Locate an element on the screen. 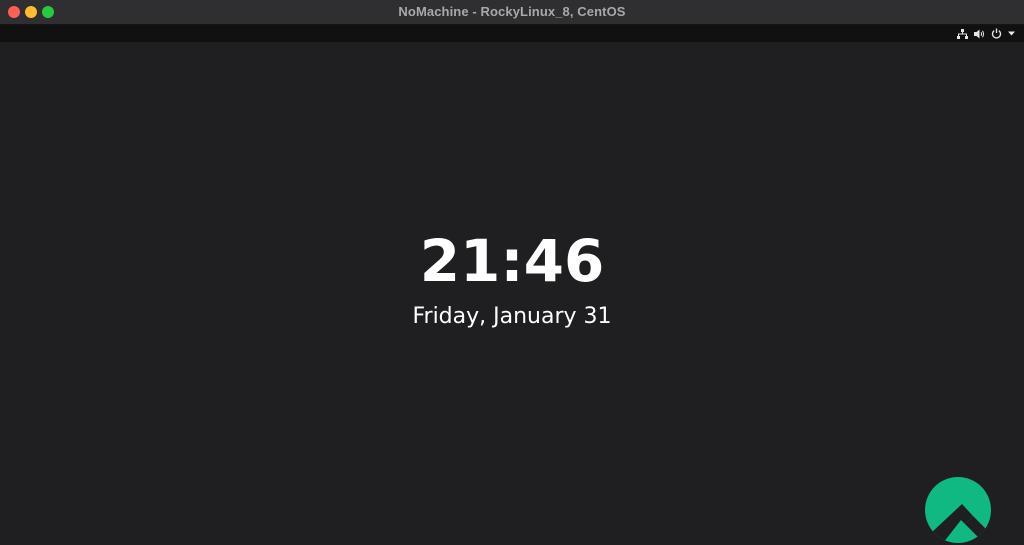 The image size is (1024, 545). clock-time: 21:46 is located at coordinates (512, 261).